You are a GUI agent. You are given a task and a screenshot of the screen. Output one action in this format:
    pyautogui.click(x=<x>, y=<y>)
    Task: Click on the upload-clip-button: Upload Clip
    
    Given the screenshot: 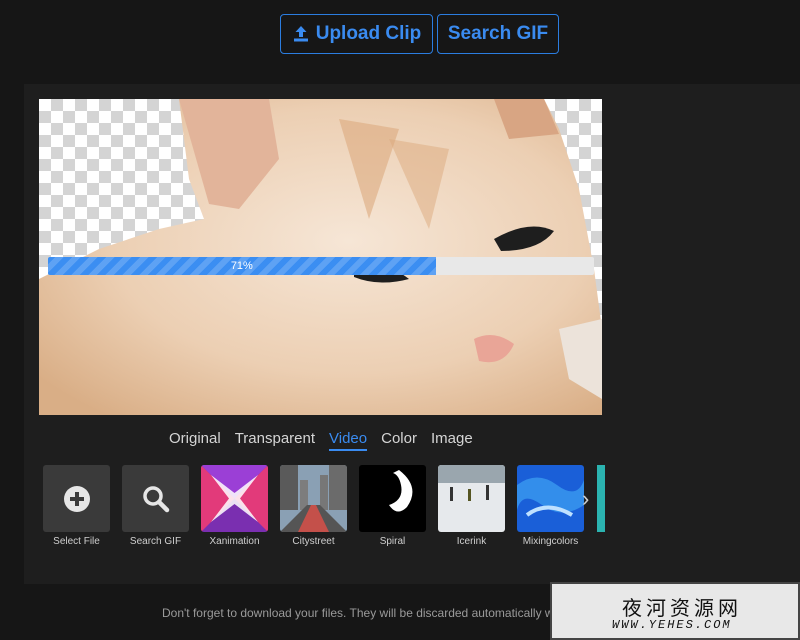 What is the action you would take?
    pyautogui.click(x=356, y=34)
    